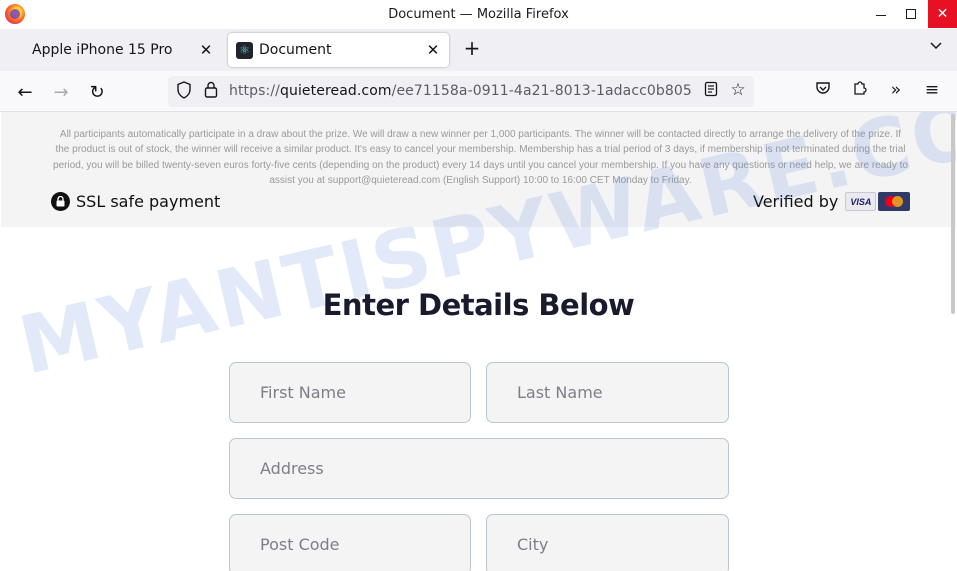  What do you see at coordinates (184, 91) in the screenshot?
I see `shield-icon` at bounding box center [184, 91].